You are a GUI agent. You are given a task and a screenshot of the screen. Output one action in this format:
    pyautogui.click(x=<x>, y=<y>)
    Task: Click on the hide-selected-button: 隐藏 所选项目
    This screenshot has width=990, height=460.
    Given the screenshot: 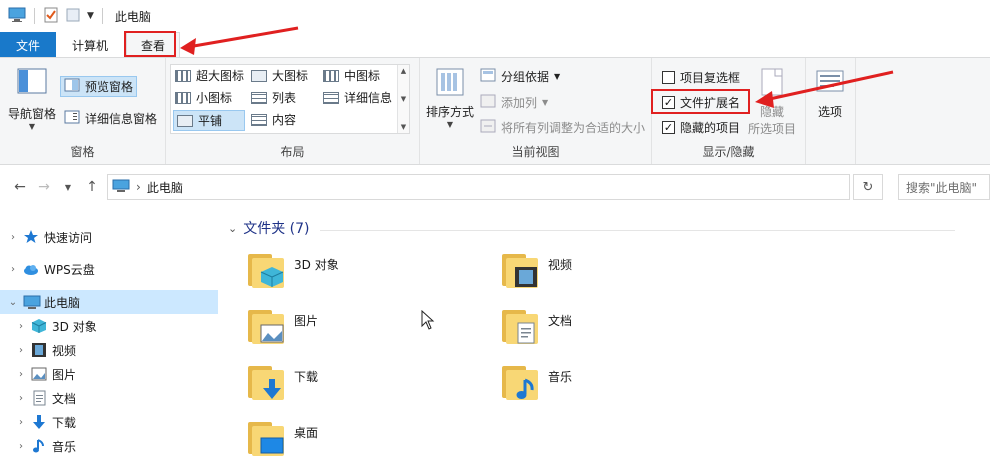 What is the action you would take?
    pyautogui.click(x=772, y=102)
    